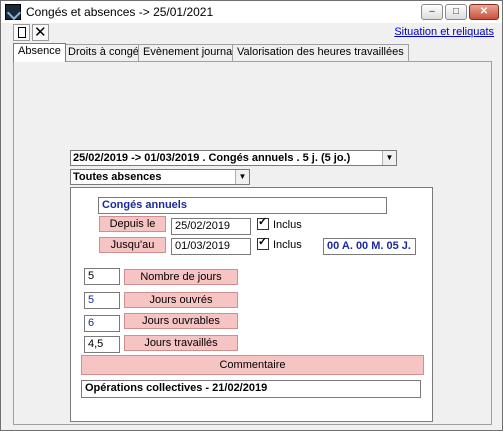 This screenshot has height=431, width=503. Describe the element at coordinates (120, 12) in the screenshot. I see `window-title: Congés et absences -> 25/01/2021` at that location.